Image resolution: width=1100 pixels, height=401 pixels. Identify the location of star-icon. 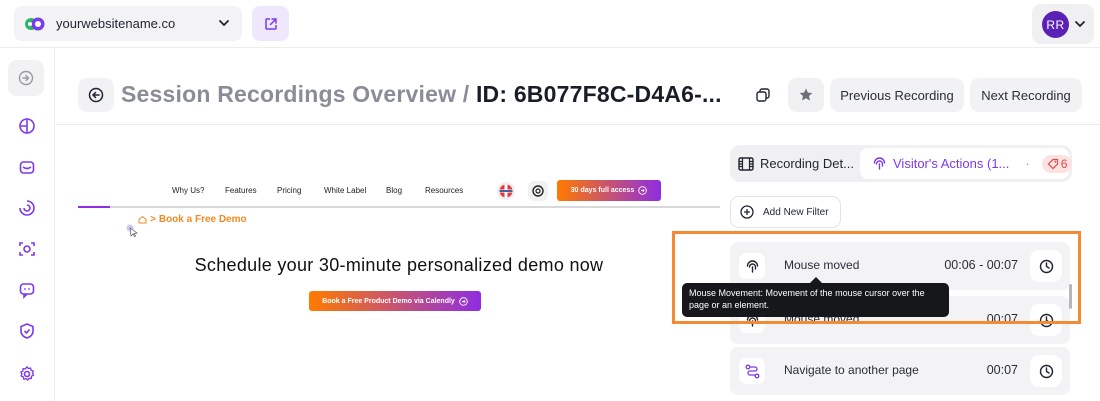
(806, 95).